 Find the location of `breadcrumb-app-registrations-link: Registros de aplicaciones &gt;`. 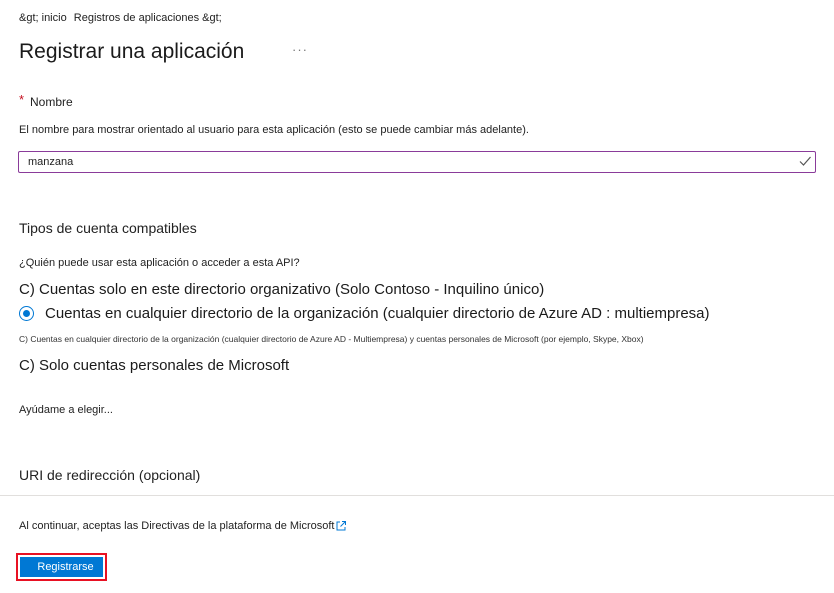

breadcrumb-app-registrations-link: Registros de aplicaciones &gt; is located at coordinates (148, 18).